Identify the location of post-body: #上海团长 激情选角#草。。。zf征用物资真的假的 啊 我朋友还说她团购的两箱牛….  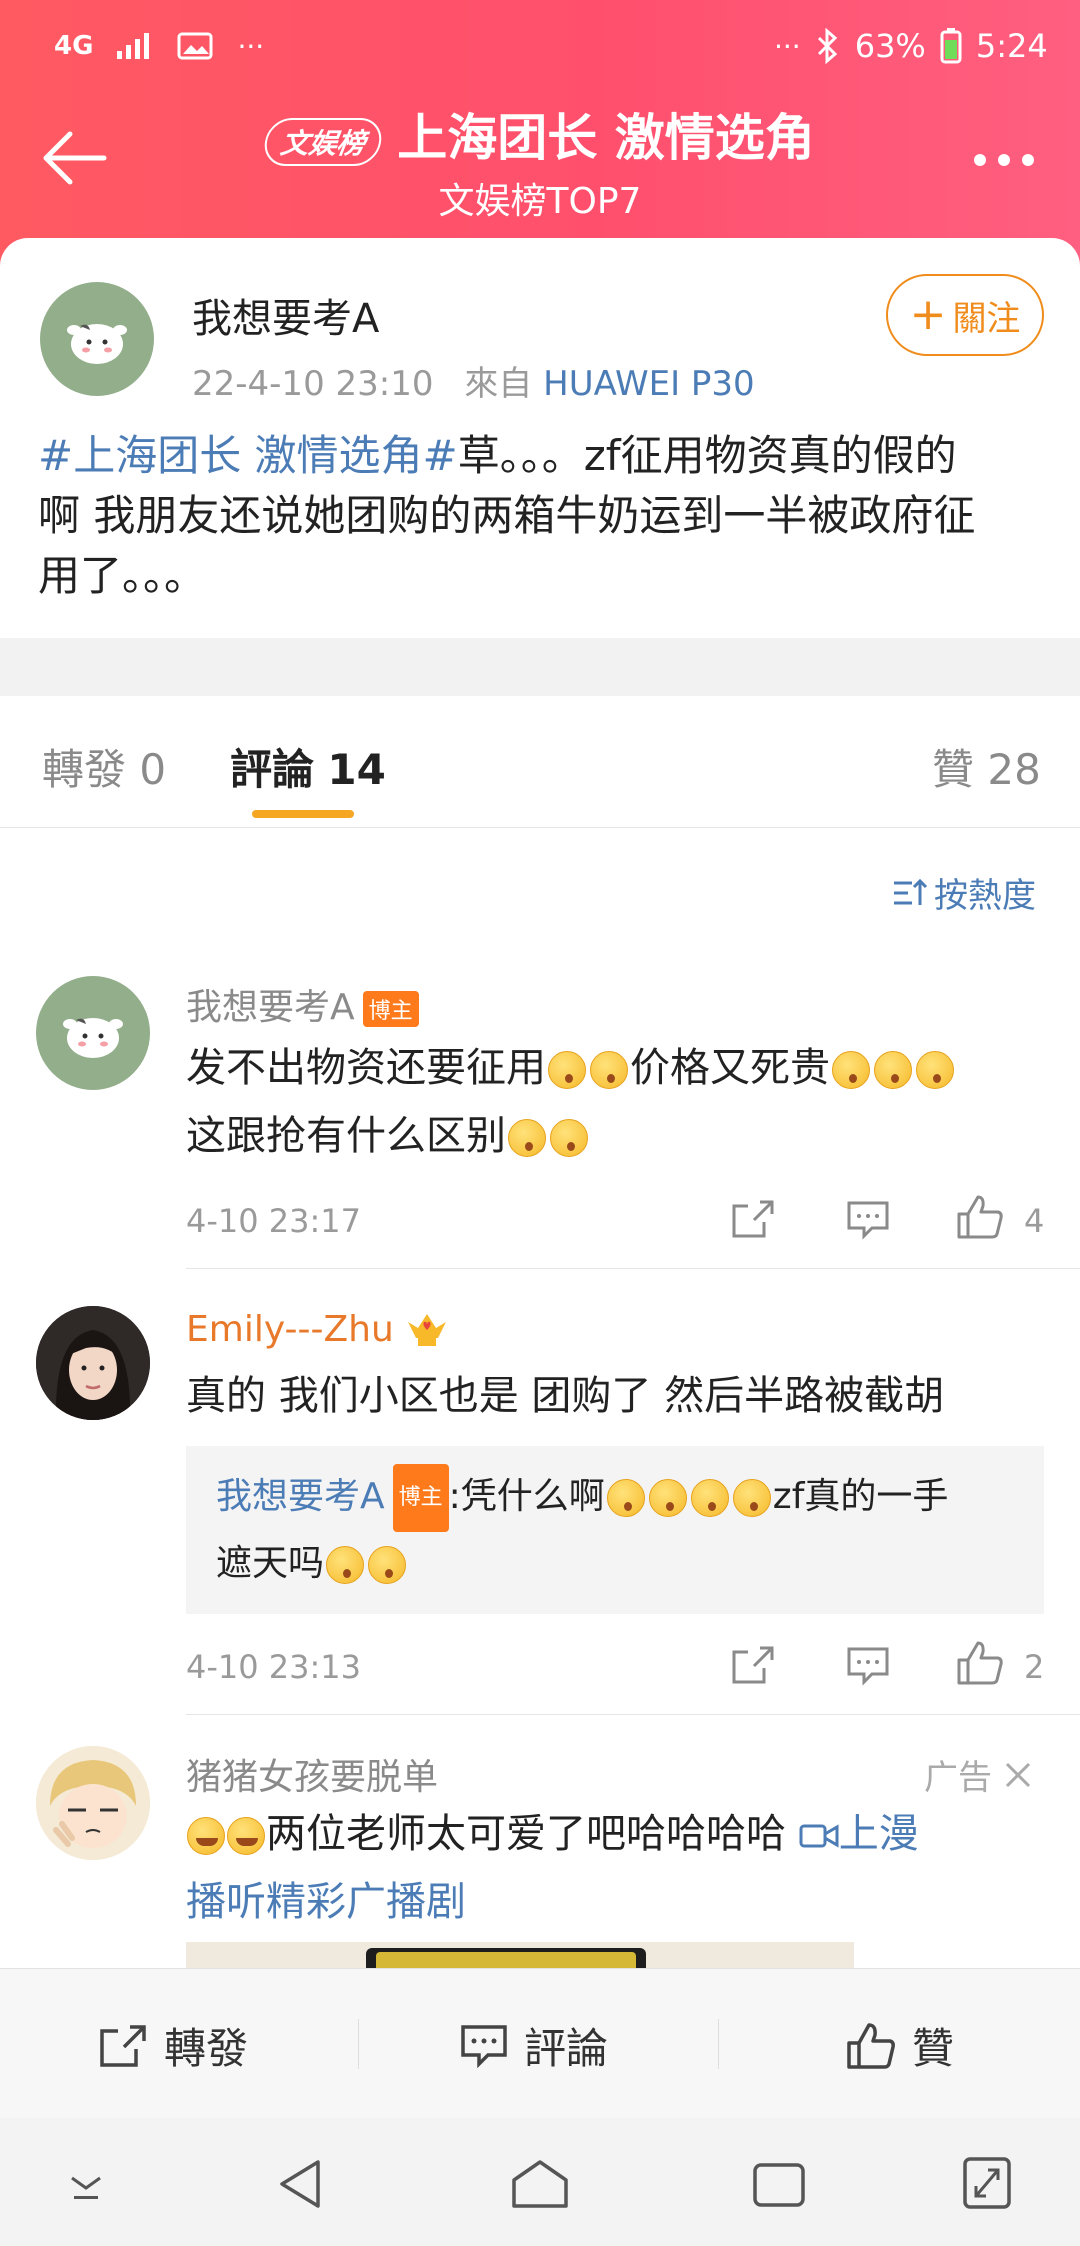
(507, 515).